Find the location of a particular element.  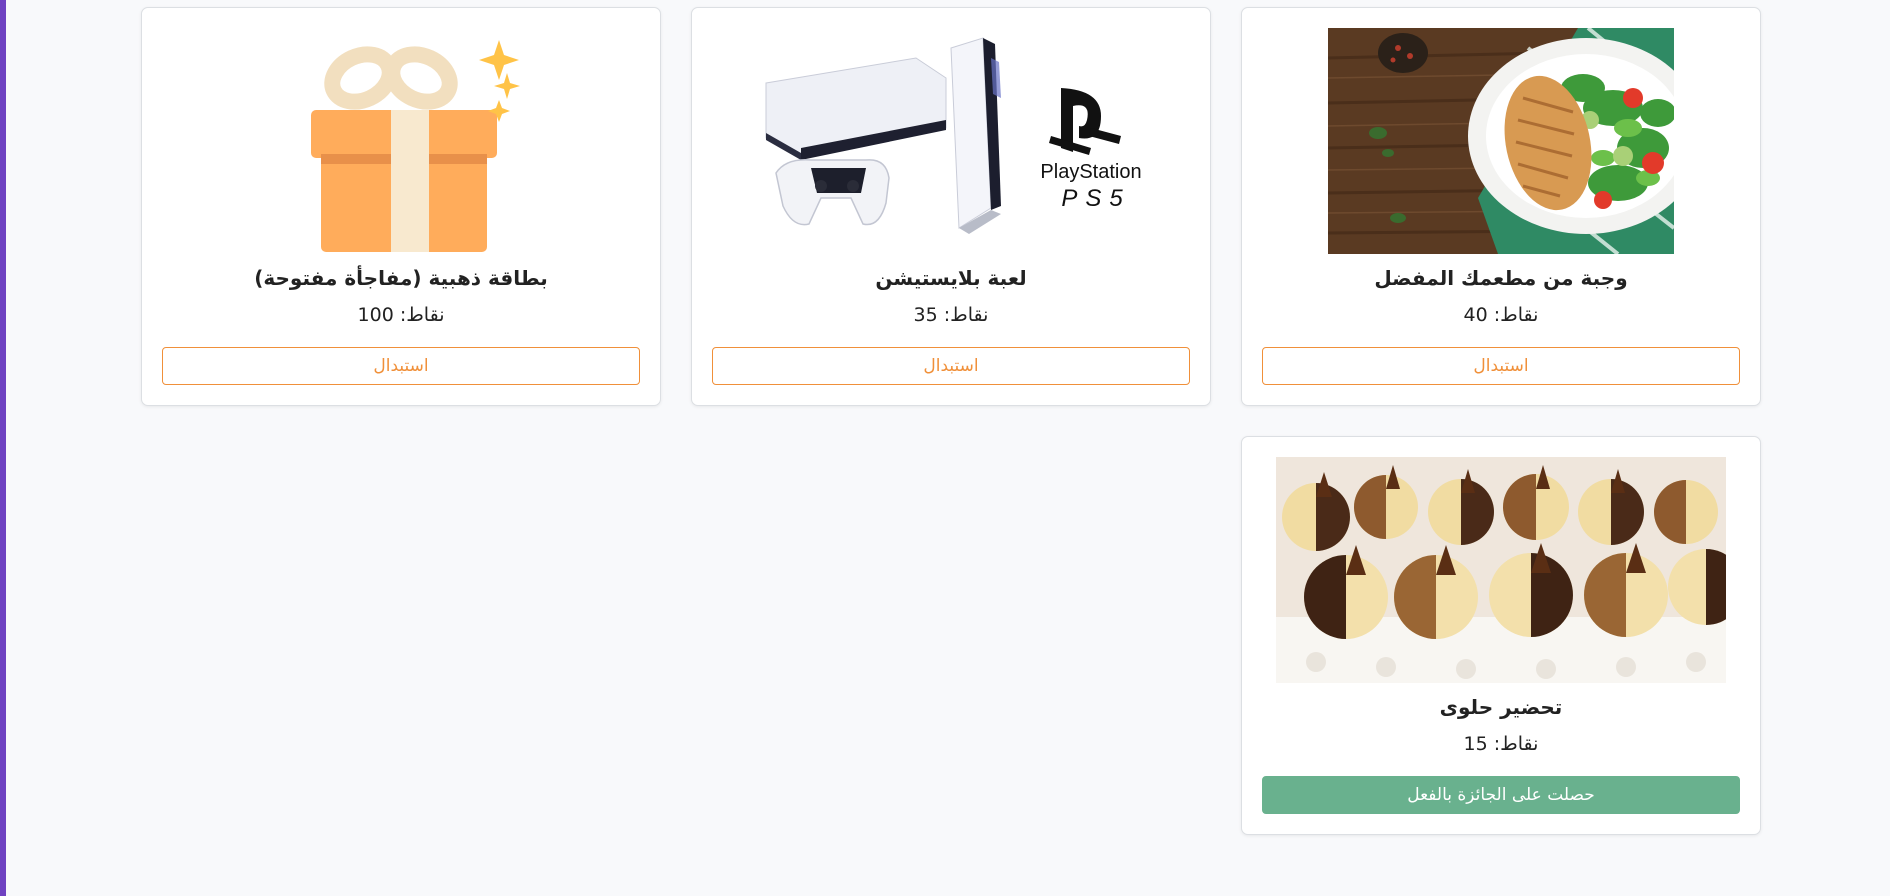

reward-image-sweets is located at coordinates (1501, 570).